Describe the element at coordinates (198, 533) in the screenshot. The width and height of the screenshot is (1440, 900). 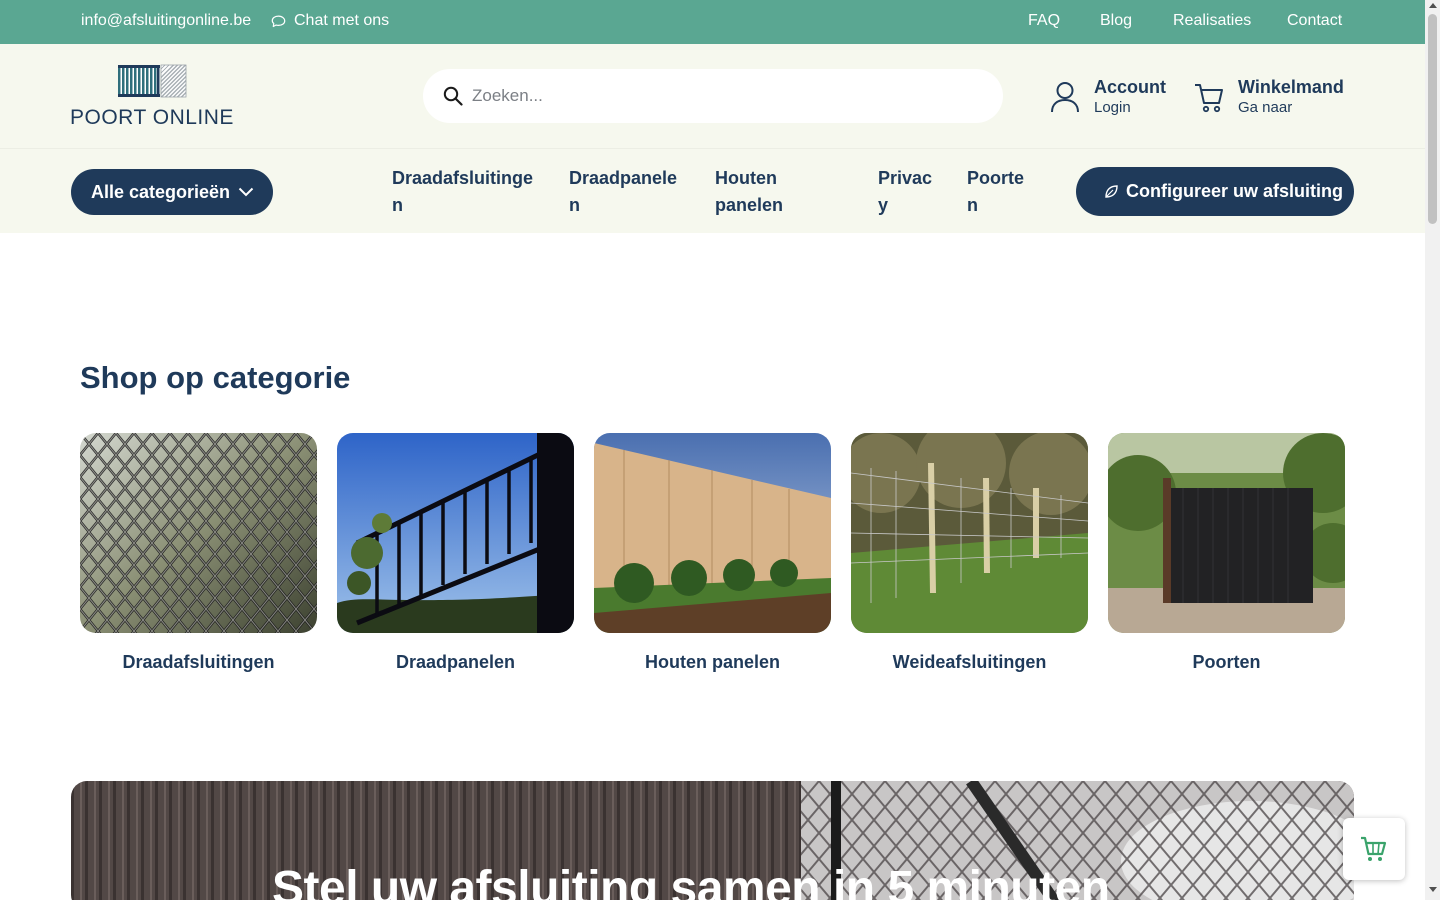
I see `chain-link-fence-image` at that location.